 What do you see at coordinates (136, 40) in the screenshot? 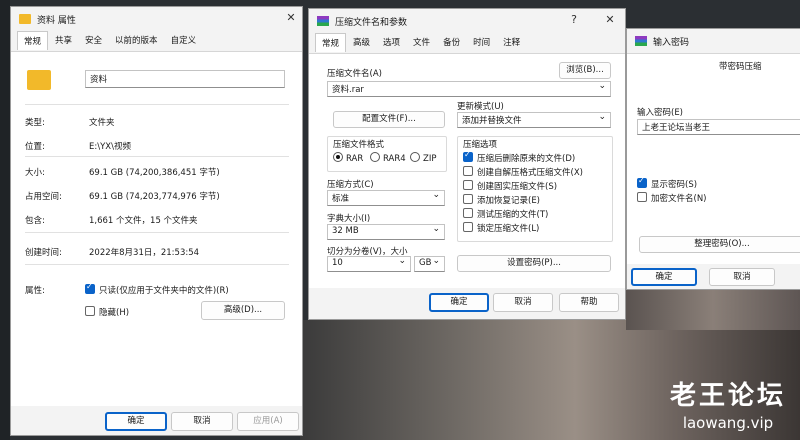
I see `tab-previous-versions: 以前的版本` at bounding box center [136, 40].